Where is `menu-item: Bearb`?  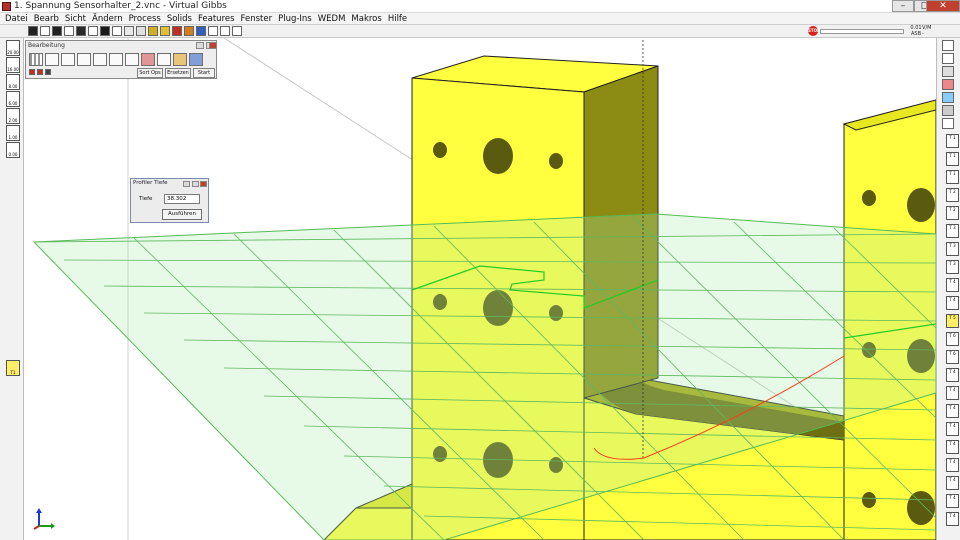 menu-item: Bearb is located at coordinates (46, 19).